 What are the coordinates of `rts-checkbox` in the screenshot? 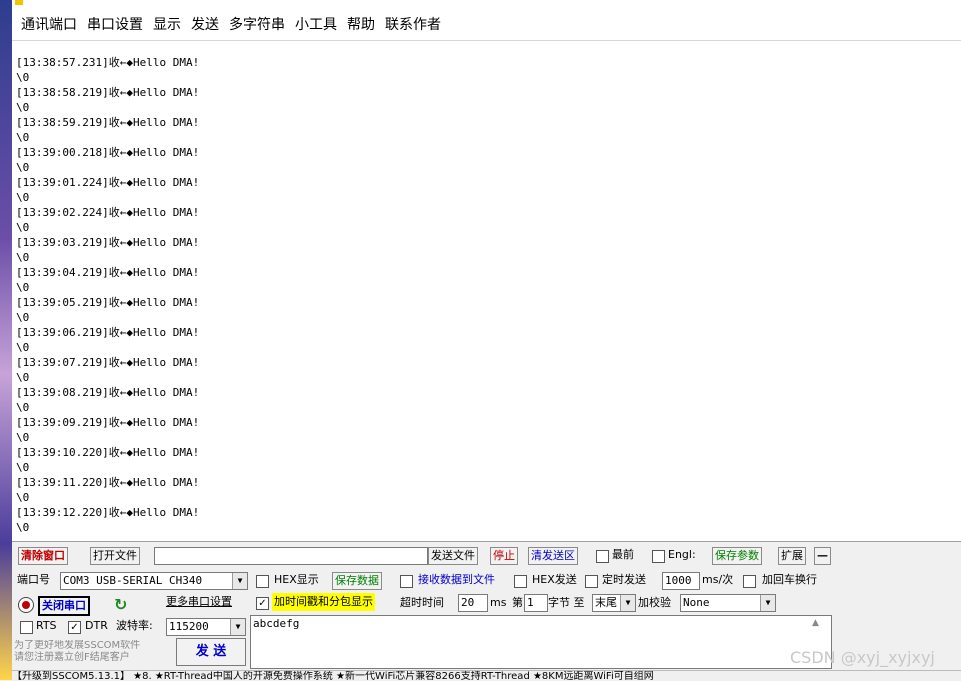 It's located at (26, 627).